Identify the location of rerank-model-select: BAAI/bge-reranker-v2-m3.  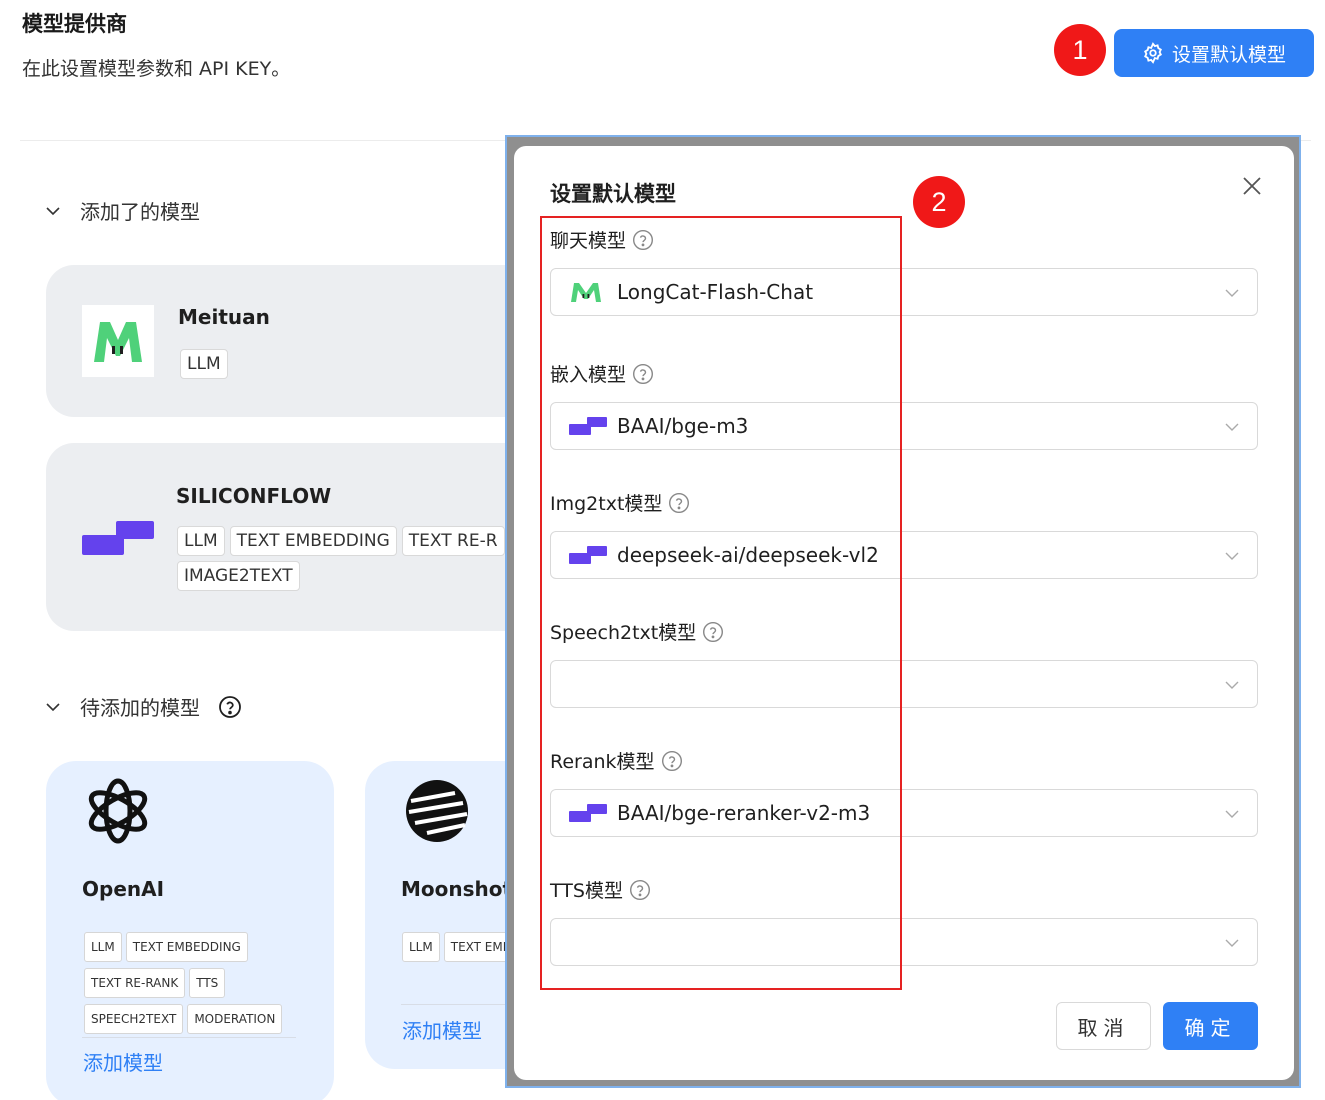
(904, 813).